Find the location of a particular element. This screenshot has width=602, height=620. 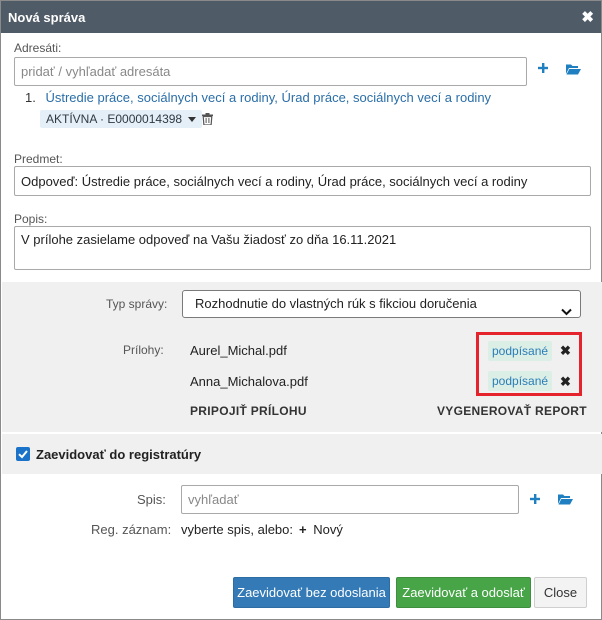

reg-record-text: vyberte spis, alebo: is located at coordinates (237, 529).